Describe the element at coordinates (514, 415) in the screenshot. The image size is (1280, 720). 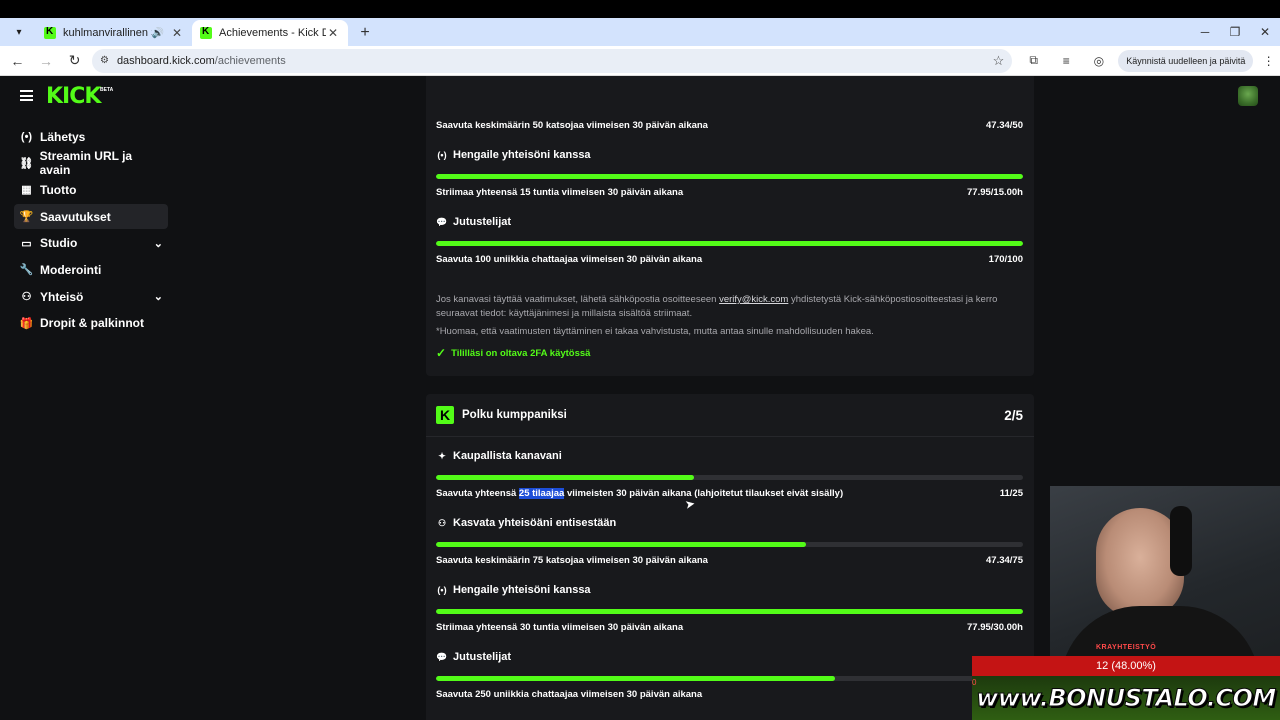
I see `card-title: Polku kumppaniksi` at that location.